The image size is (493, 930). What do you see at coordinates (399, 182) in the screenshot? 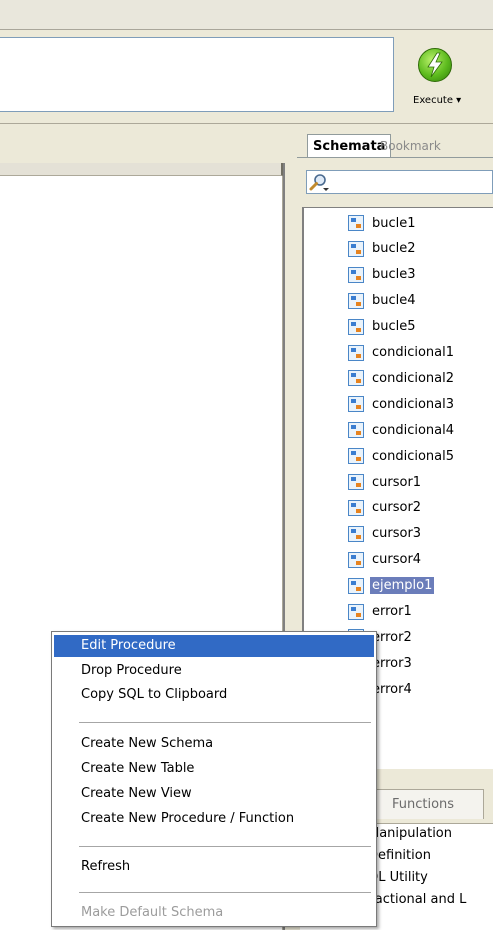
I see `schema-search-input` at bounding box center [399, 182].